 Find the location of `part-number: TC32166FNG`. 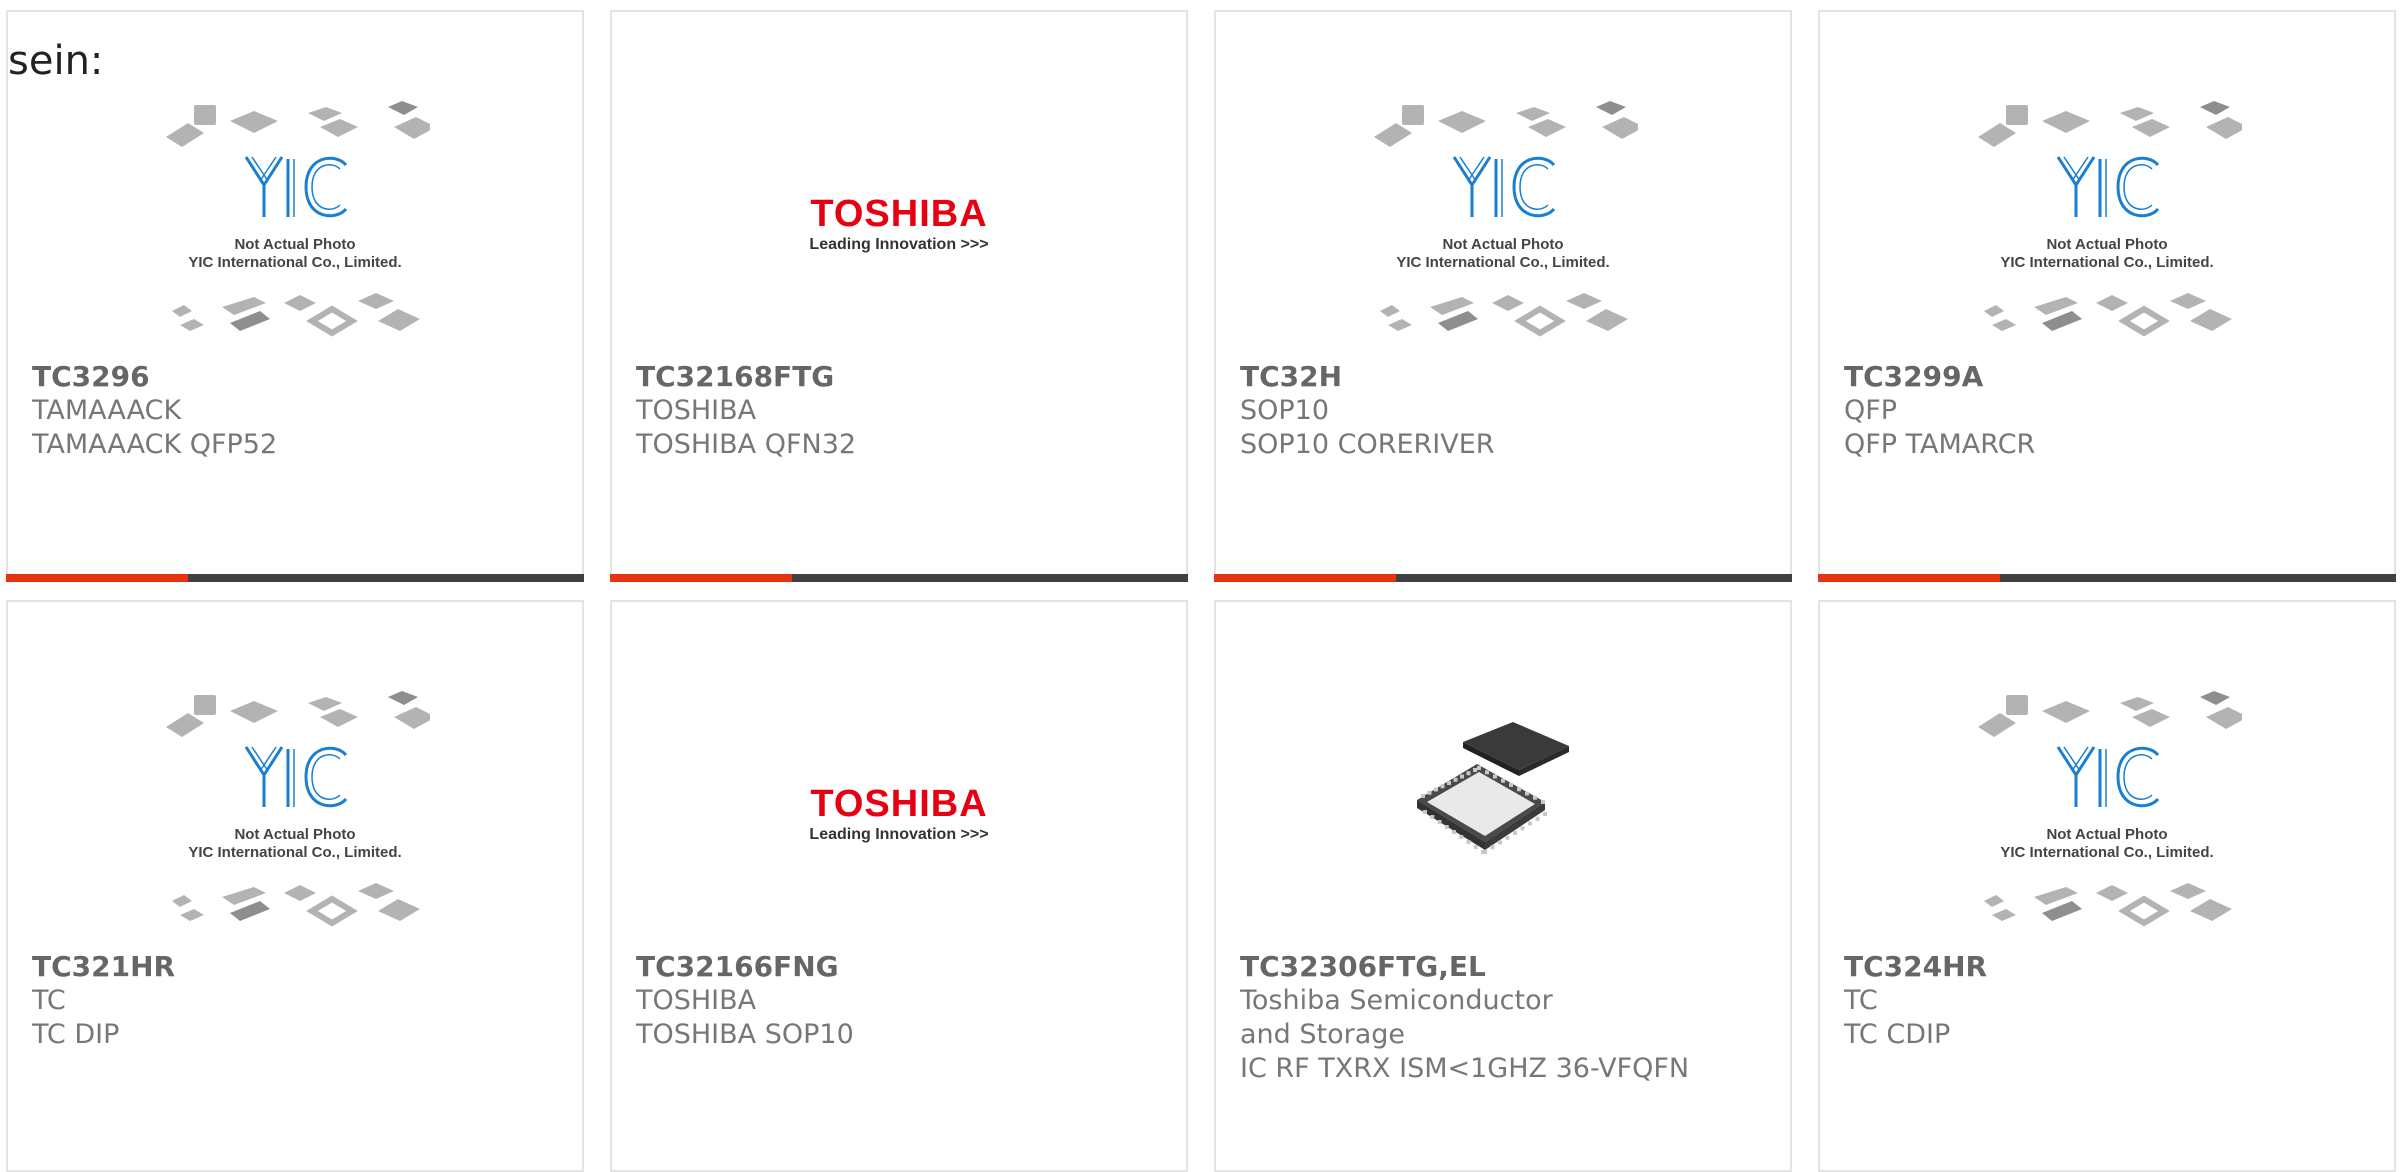

part-number: TC32166FNG is located at coordinates (737, 966).